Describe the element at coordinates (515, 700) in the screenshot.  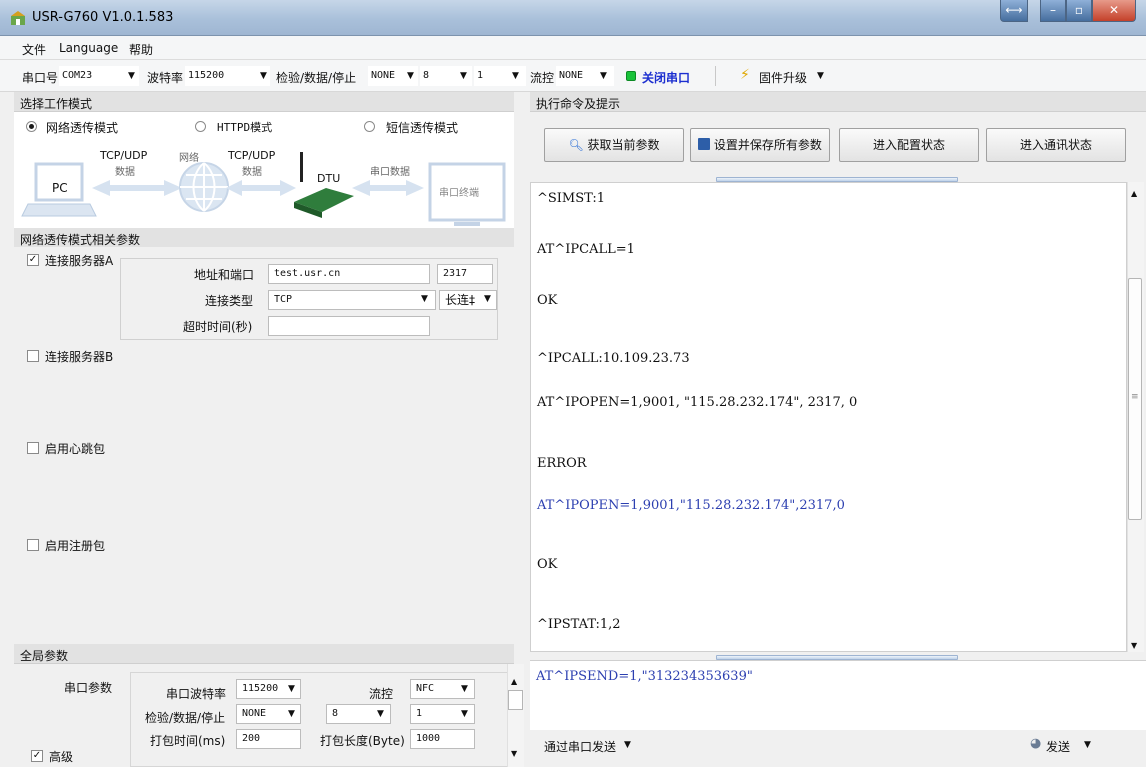
I see `global-scroll-thumb` at that location.